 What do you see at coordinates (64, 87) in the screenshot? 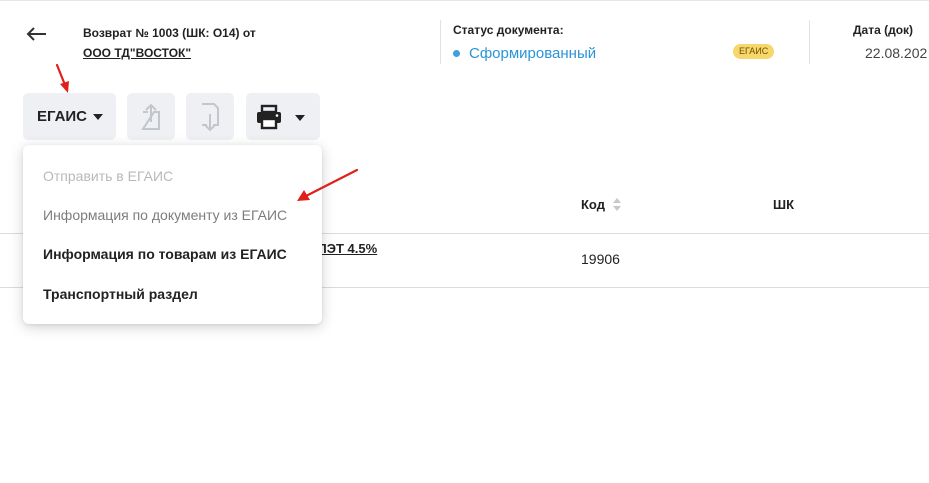
I see `annotation-arrowhead` at bounding box center [64, 87].